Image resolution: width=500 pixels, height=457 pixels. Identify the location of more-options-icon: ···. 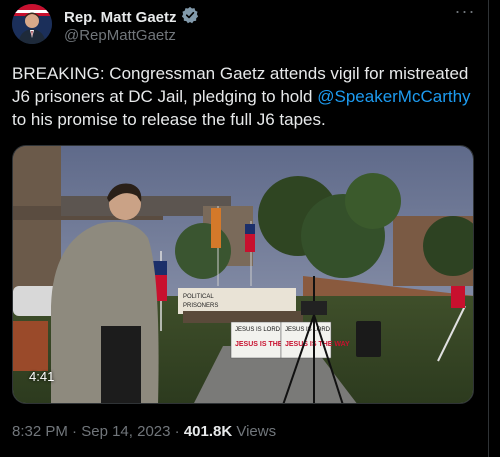
(465, 13).